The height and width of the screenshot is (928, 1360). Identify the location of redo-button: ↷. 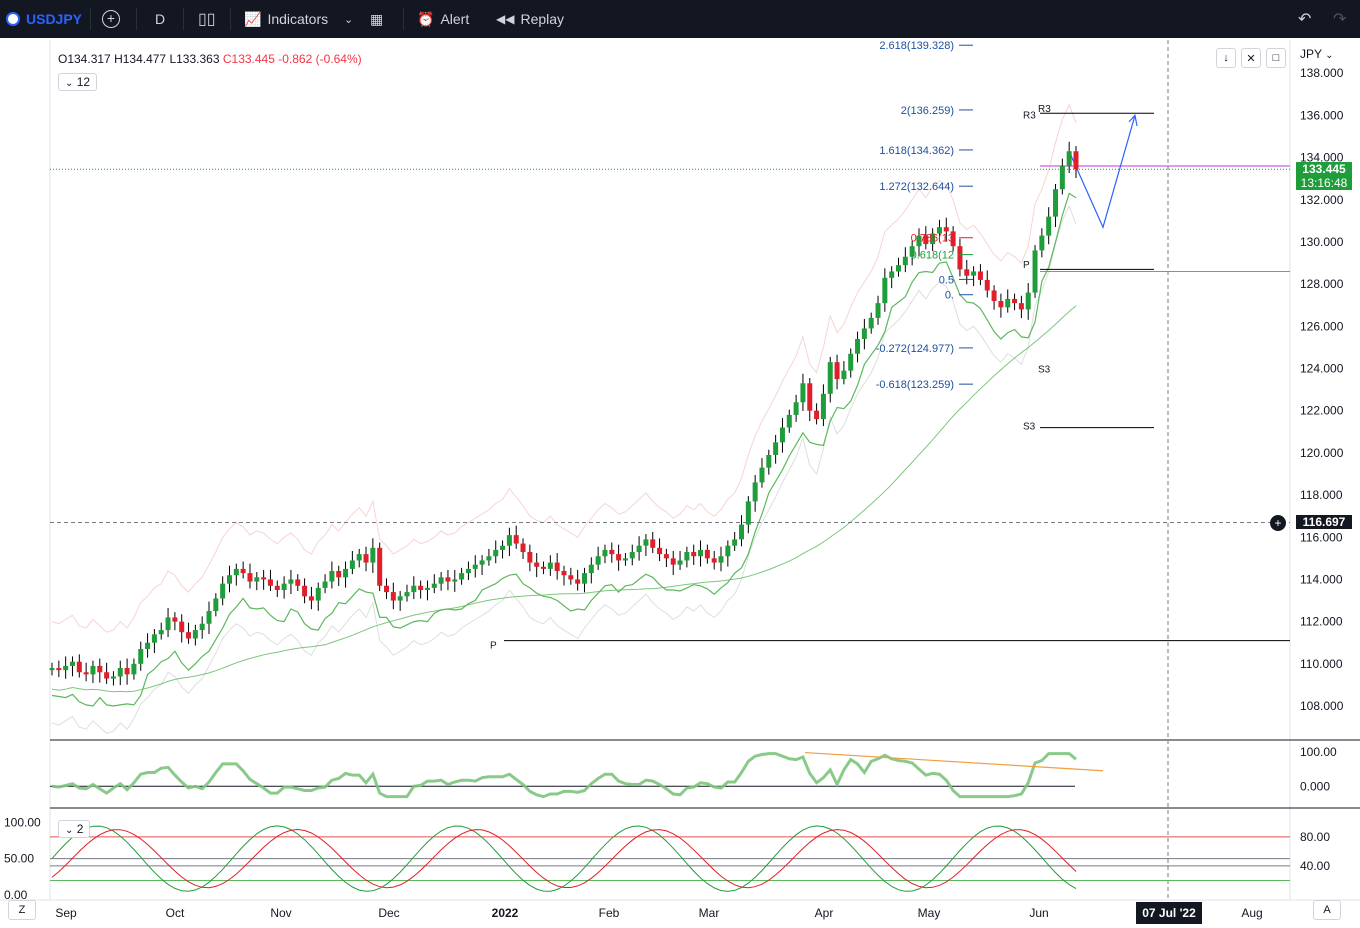
(1339, 19).